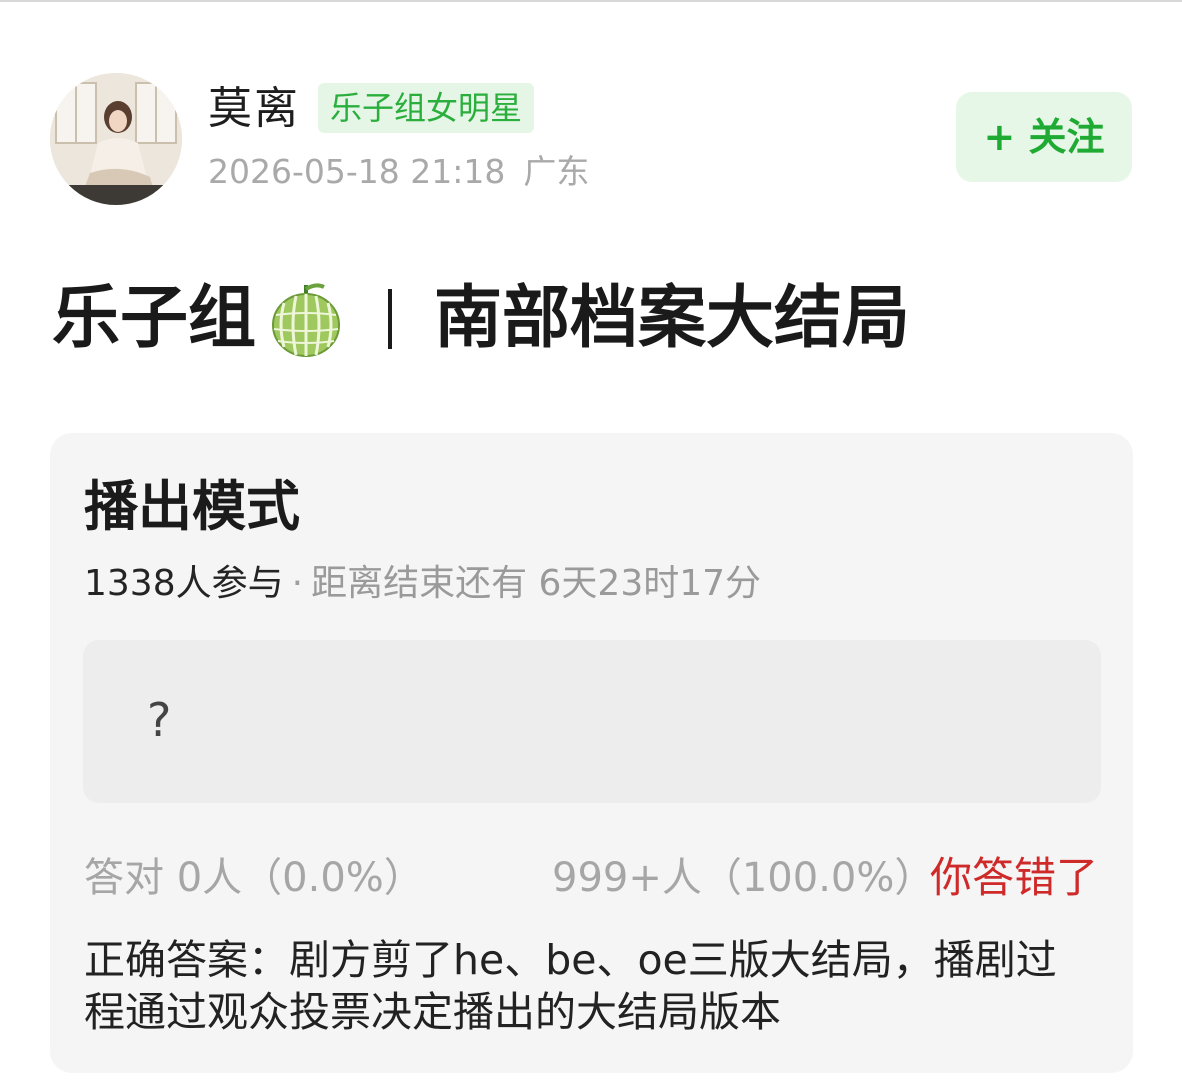  Describe the element at coordinates (254, 878) in the screenshot. I see `correct-stat: 答对 0人（0.0%）` at that location.